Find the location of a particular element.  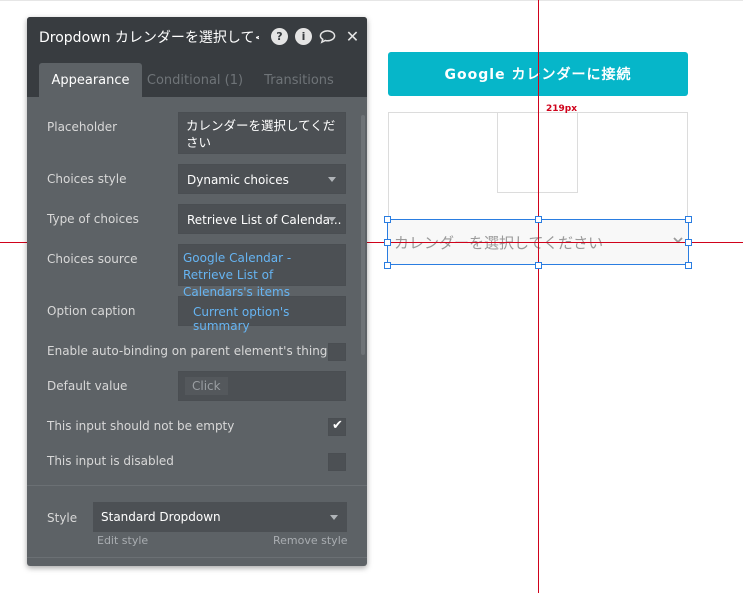

option-caption-label: Option caption is located at coordinates (91, 311).